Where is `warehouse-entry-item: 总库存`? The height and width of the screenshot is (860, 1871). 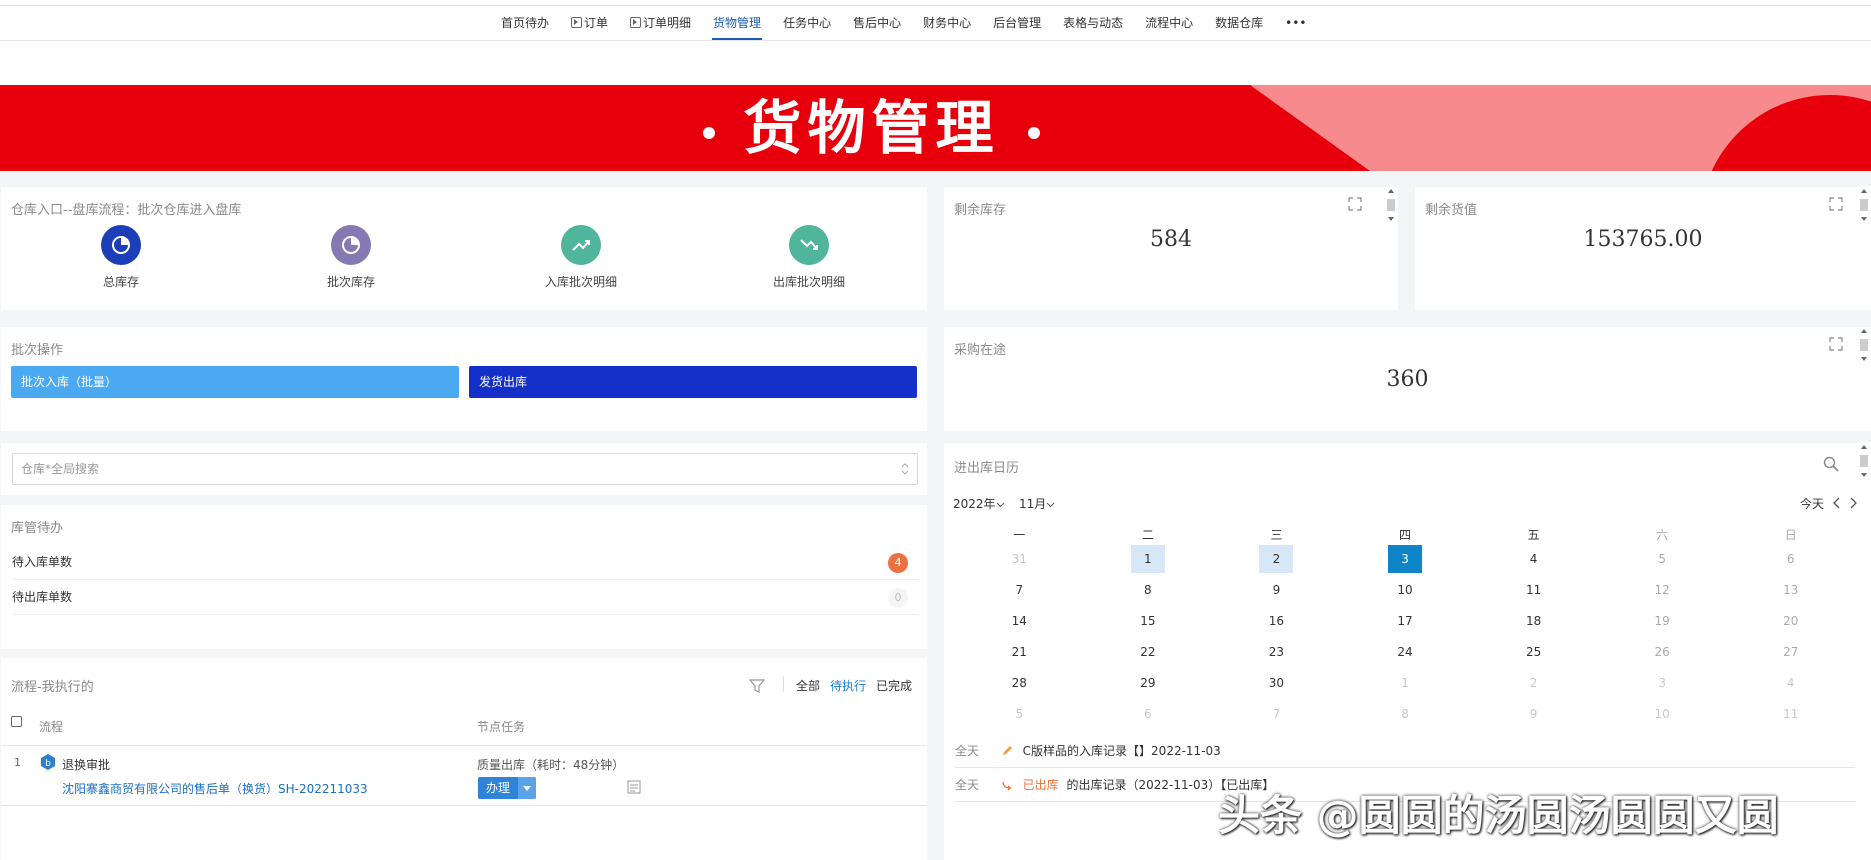 warehouse-entry-item: 总库存 is located at coordinates (121, 257).